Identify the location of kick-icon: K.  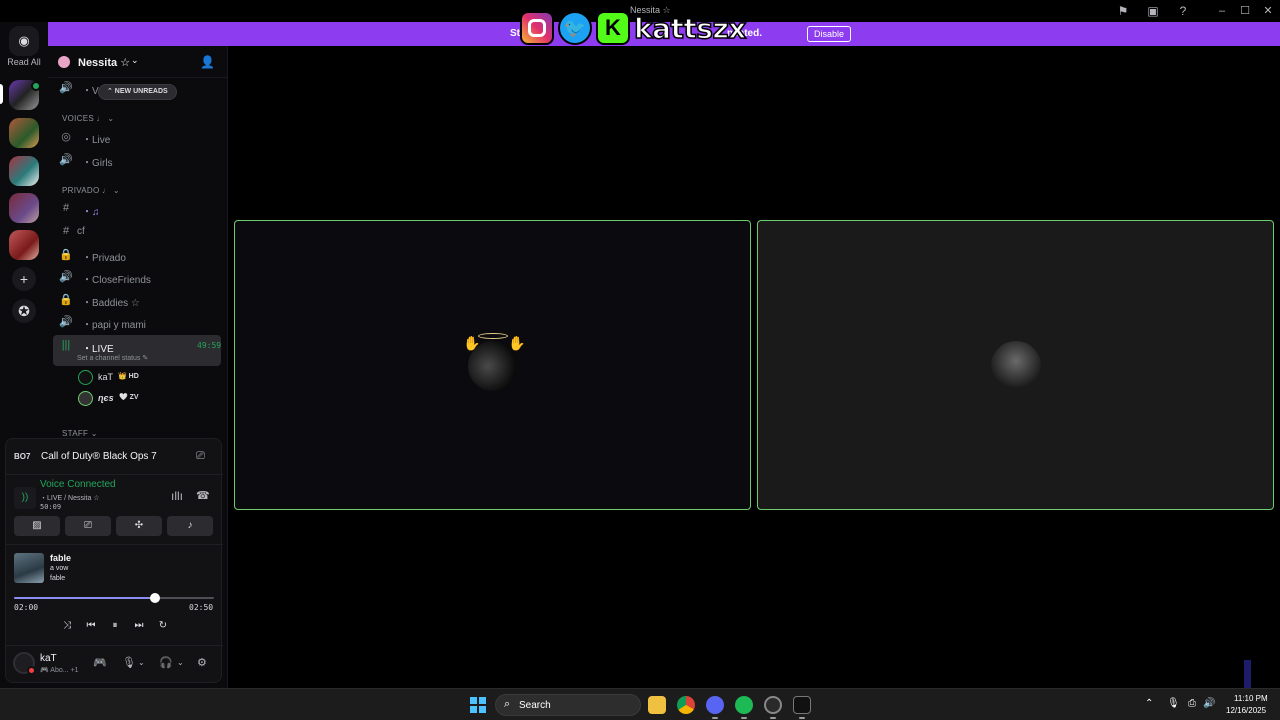
(613, 28).